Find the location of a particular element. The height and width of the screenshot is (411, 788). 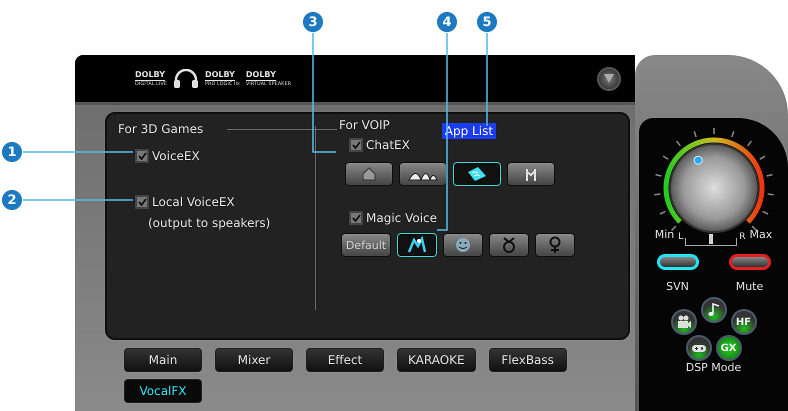

callout-number: 1 is located at coordinates (12, 152).